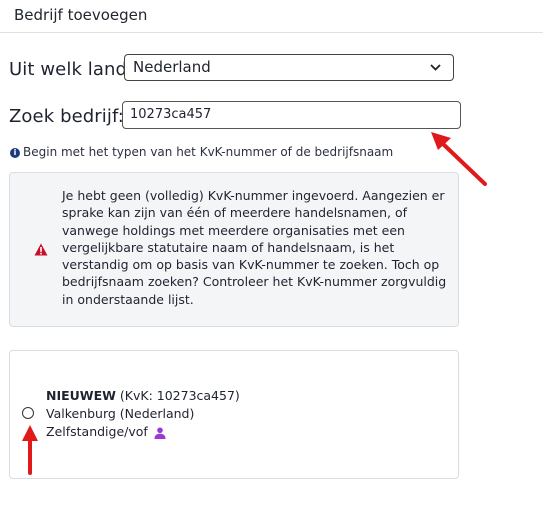 The width and height of the screenshot is (543, 532). What do you see at coordinates (81, 395) in the screenshot?
I see `company-name: NIEUWEW` at bounding box center [81, 395].